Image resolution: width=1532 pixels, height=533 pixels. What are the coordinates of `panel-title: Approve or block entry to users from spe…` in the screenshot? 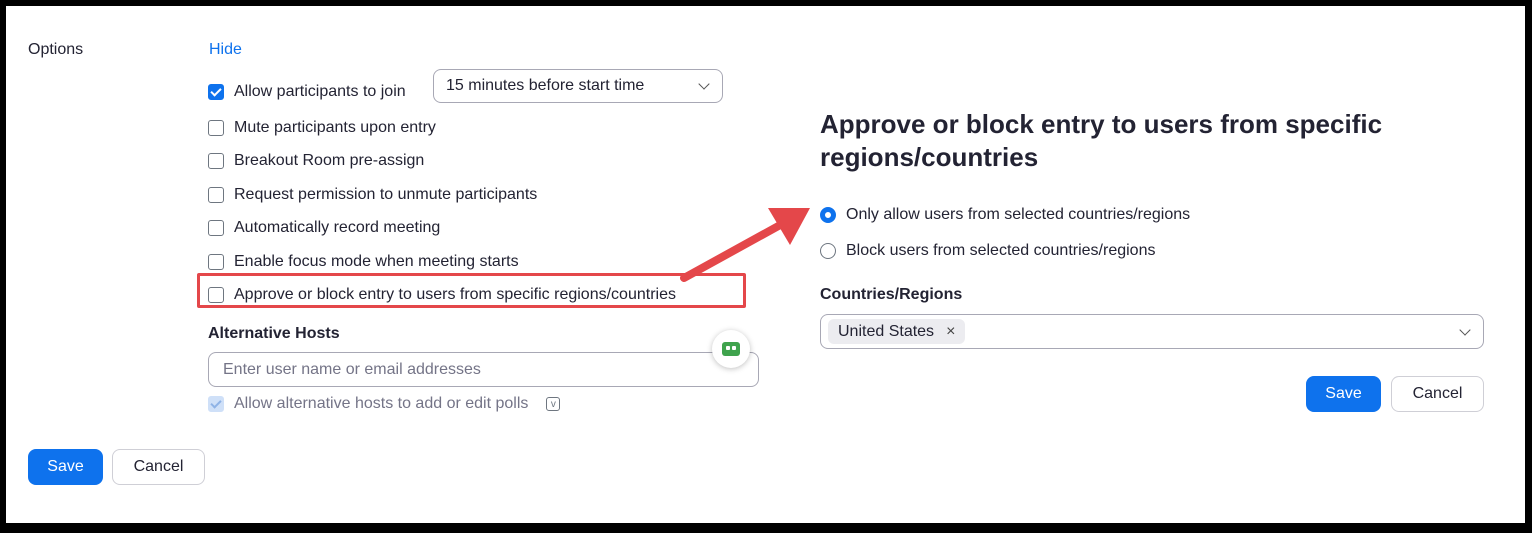 It's located at (1101, 140).